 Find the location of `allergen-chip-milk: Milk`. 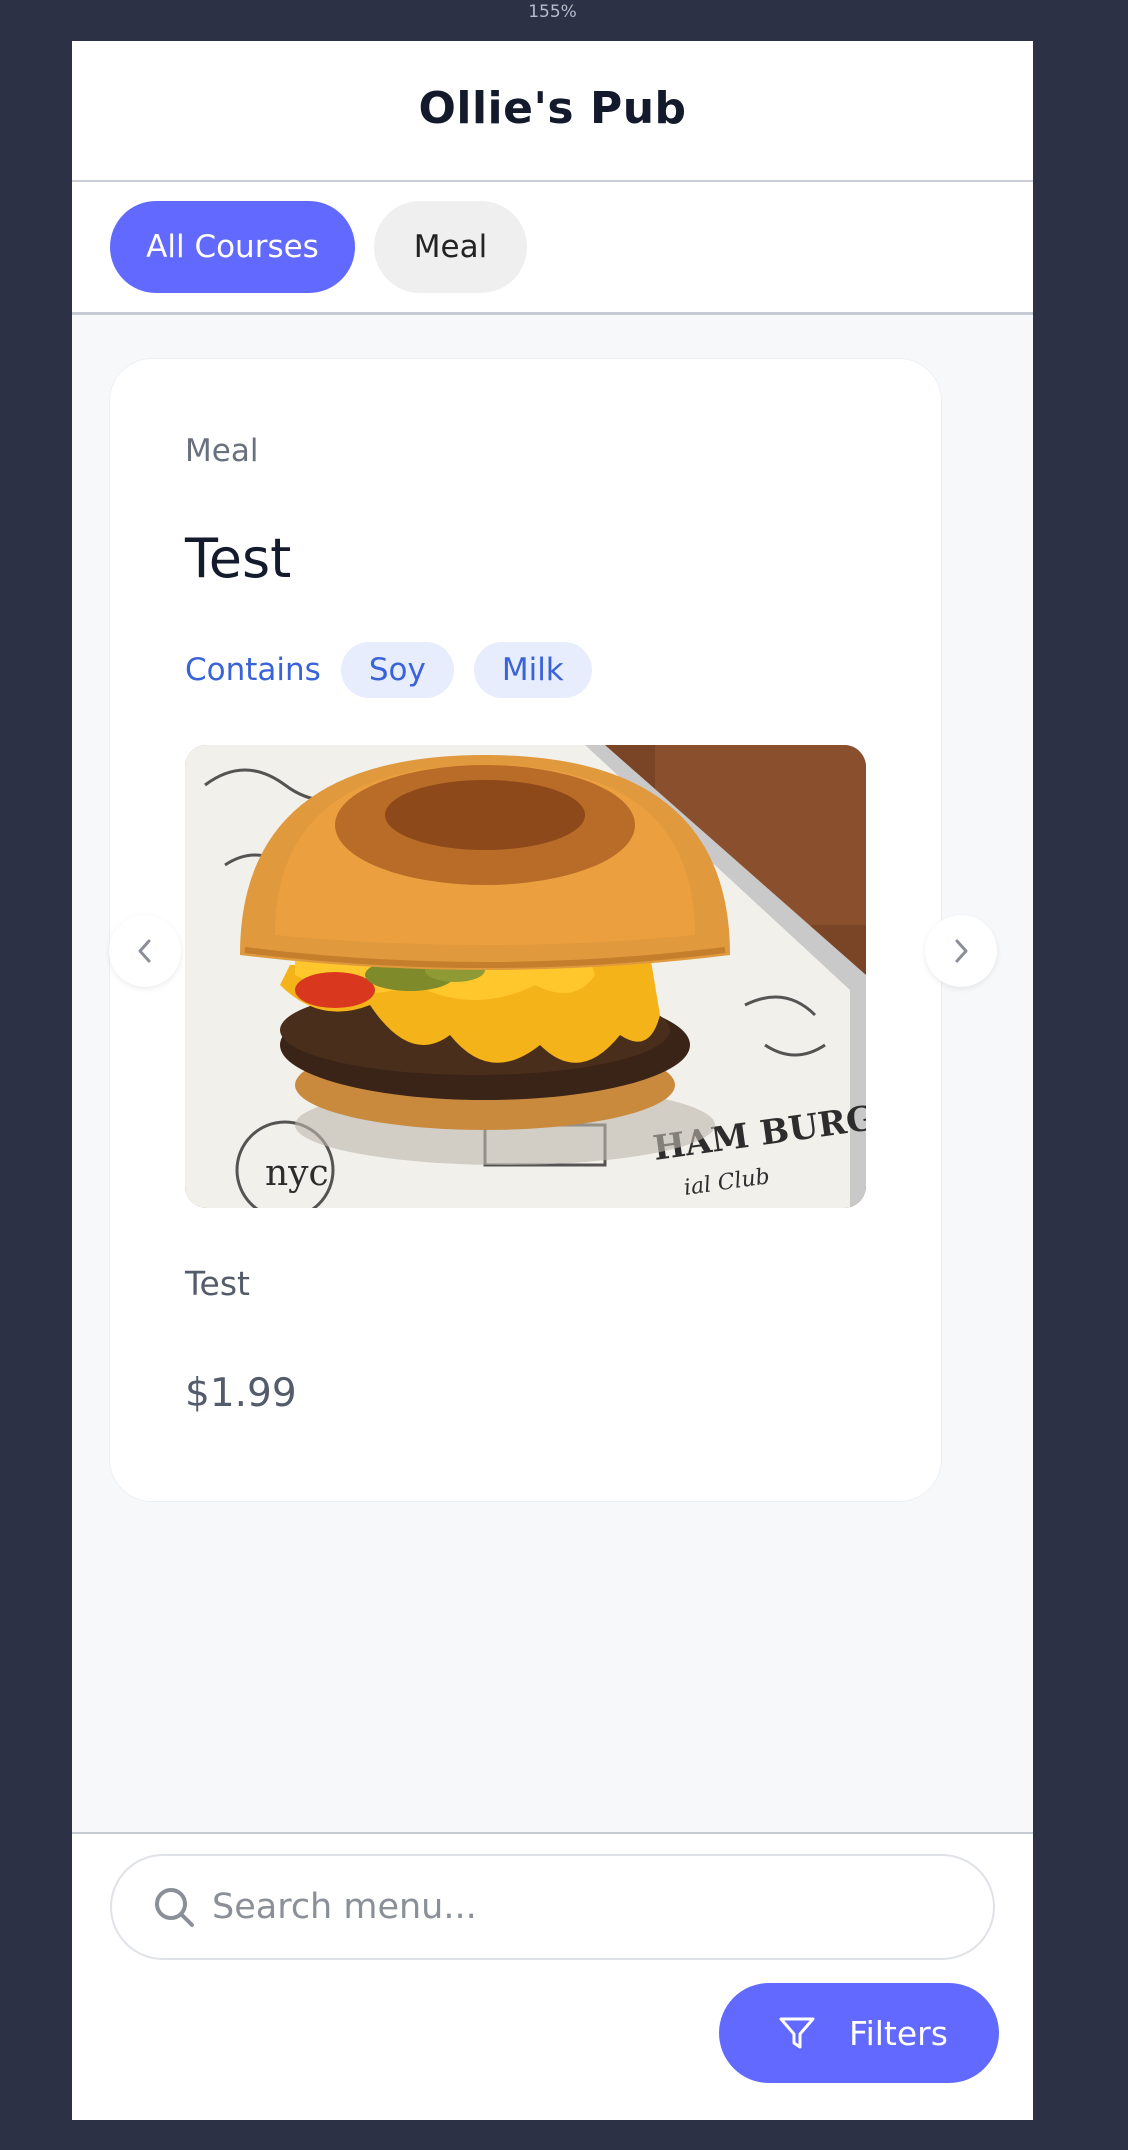

allergen-chip-milk: Milk is located at coordinates (532, 670).